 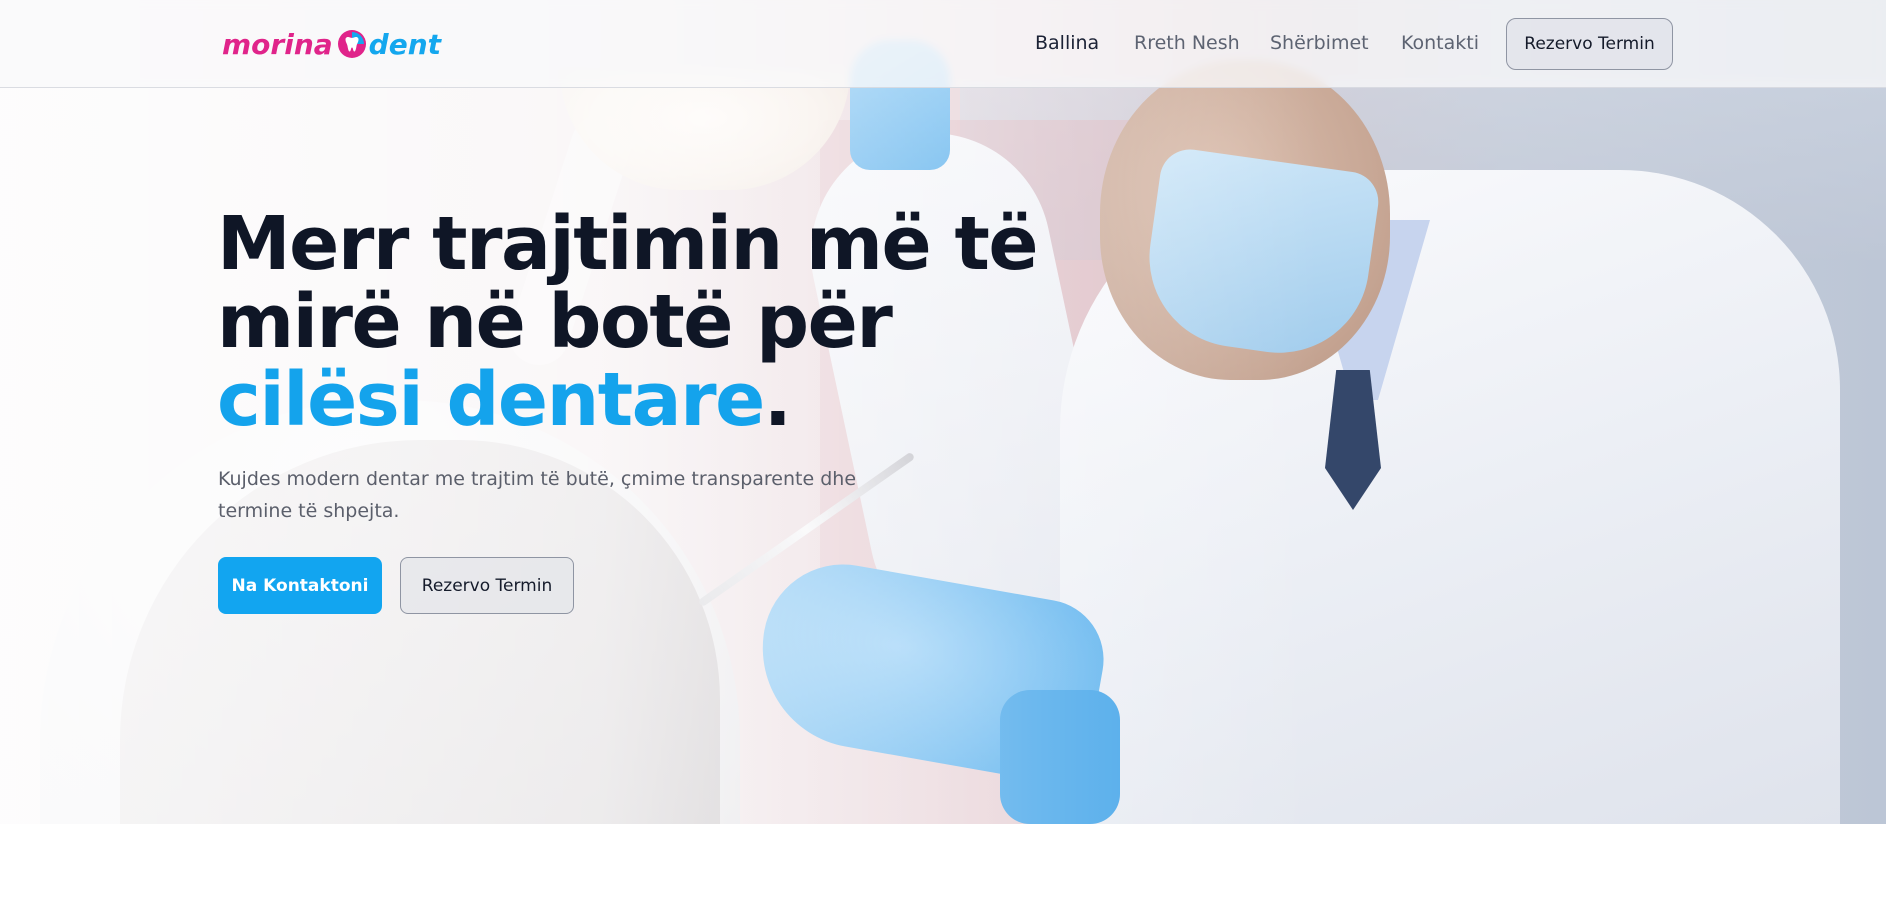 What do you see at coordinates (555, 322) in the screenshot?
I see `headline-line-2: mirë në botë për` at bounding box center [555, 322].